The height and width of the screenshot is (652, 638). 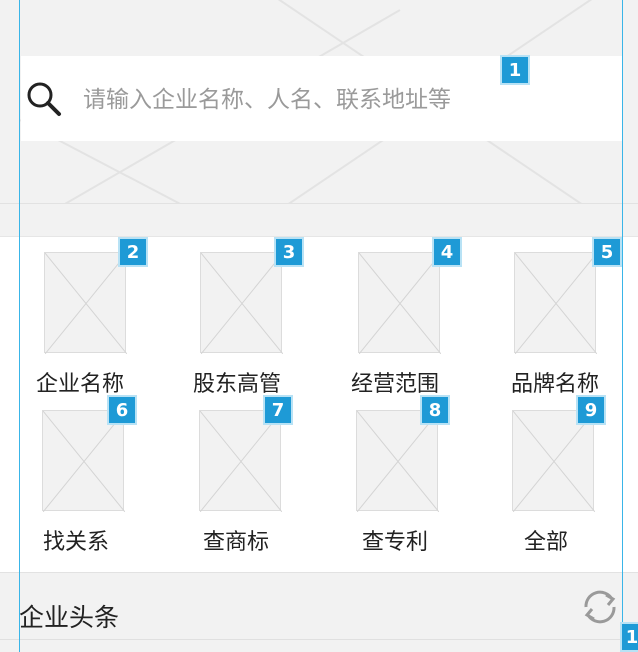 What do you see at coordinates (622, 326) in the screenshot?
I see `layout-guide-right` at bounding box center [622, 326].